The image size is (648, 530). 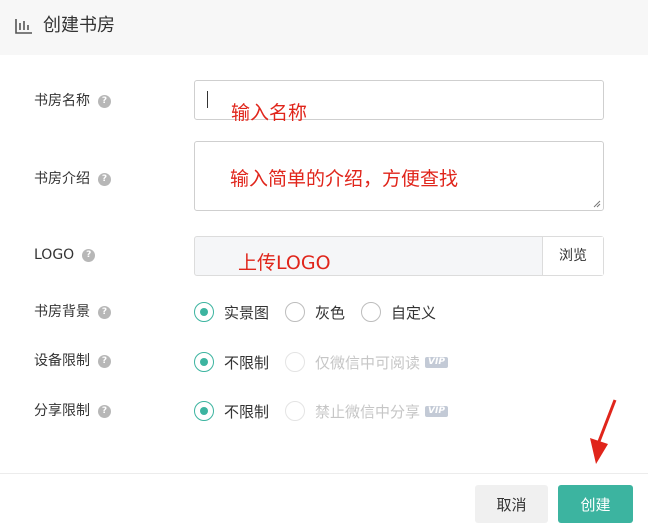 What do you see at coordinates (595, 504) in the screenshot?
I see `create-button: 创建` at bounding box center [595, 504].